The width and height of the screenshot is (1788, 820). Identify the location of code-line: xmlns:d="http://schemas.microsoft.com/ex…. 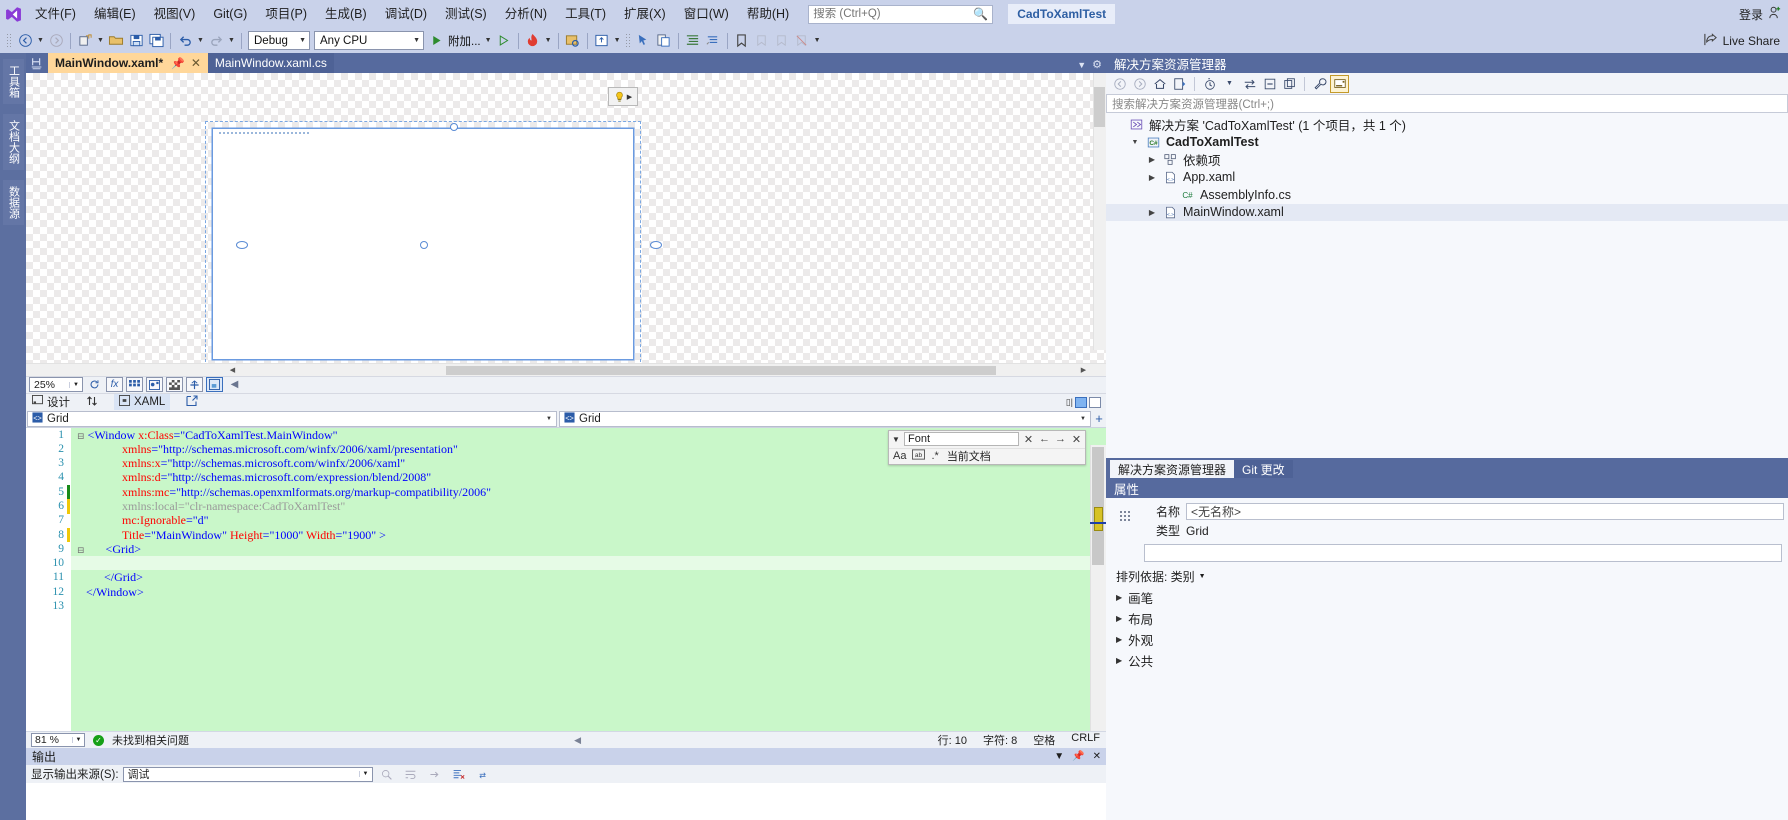
(588, 477).